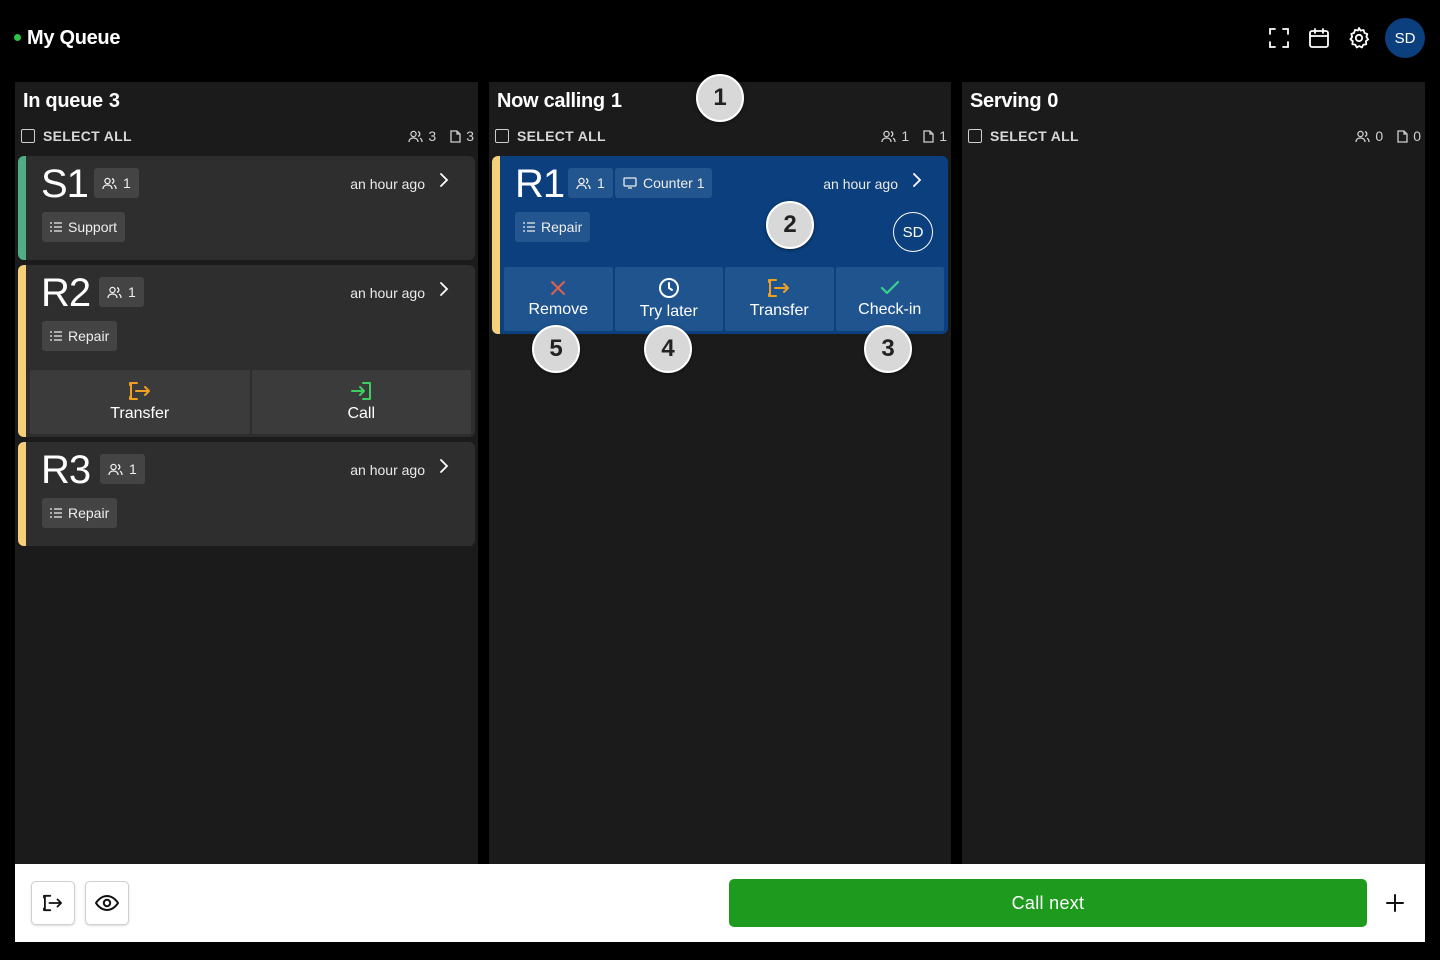  What do you see at coordinates (1359, 38) in the screenshot?
I see `settings-icon` at bounding box center [1359, 38].